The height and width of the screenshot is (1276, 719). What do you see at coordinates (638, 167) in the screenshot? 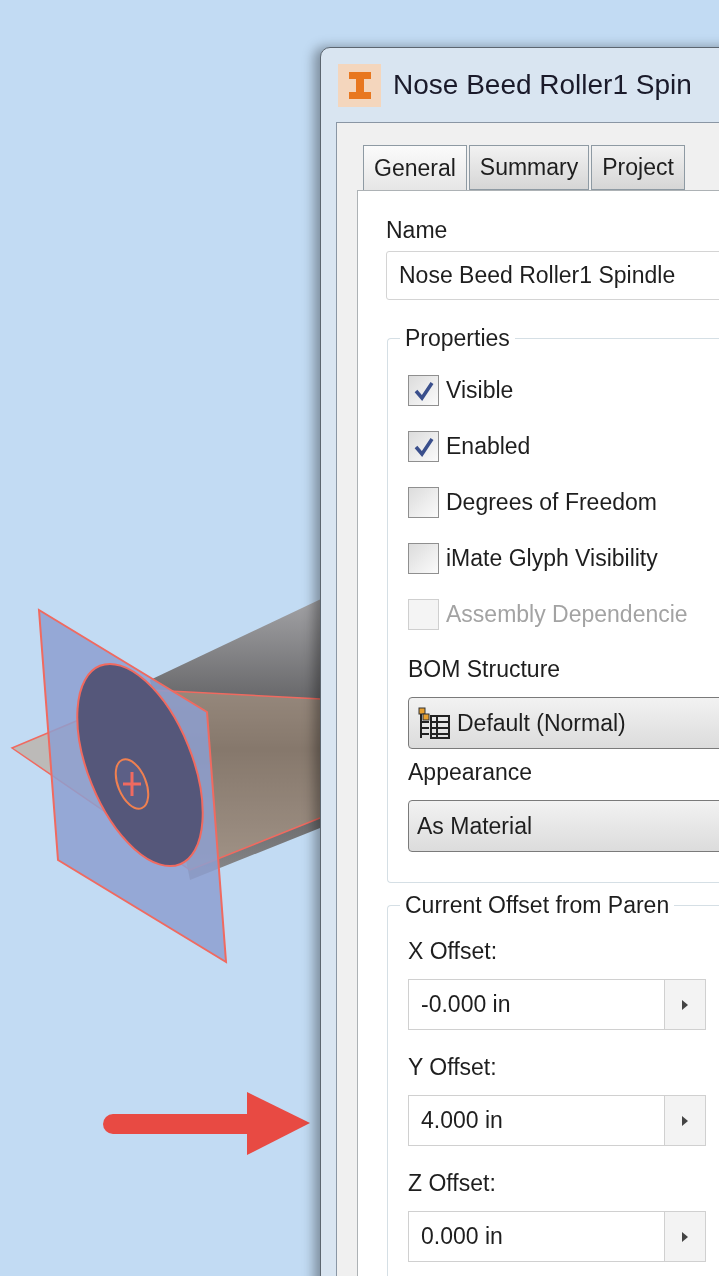
I see `tab: Project` at bounding box center [638, 167].